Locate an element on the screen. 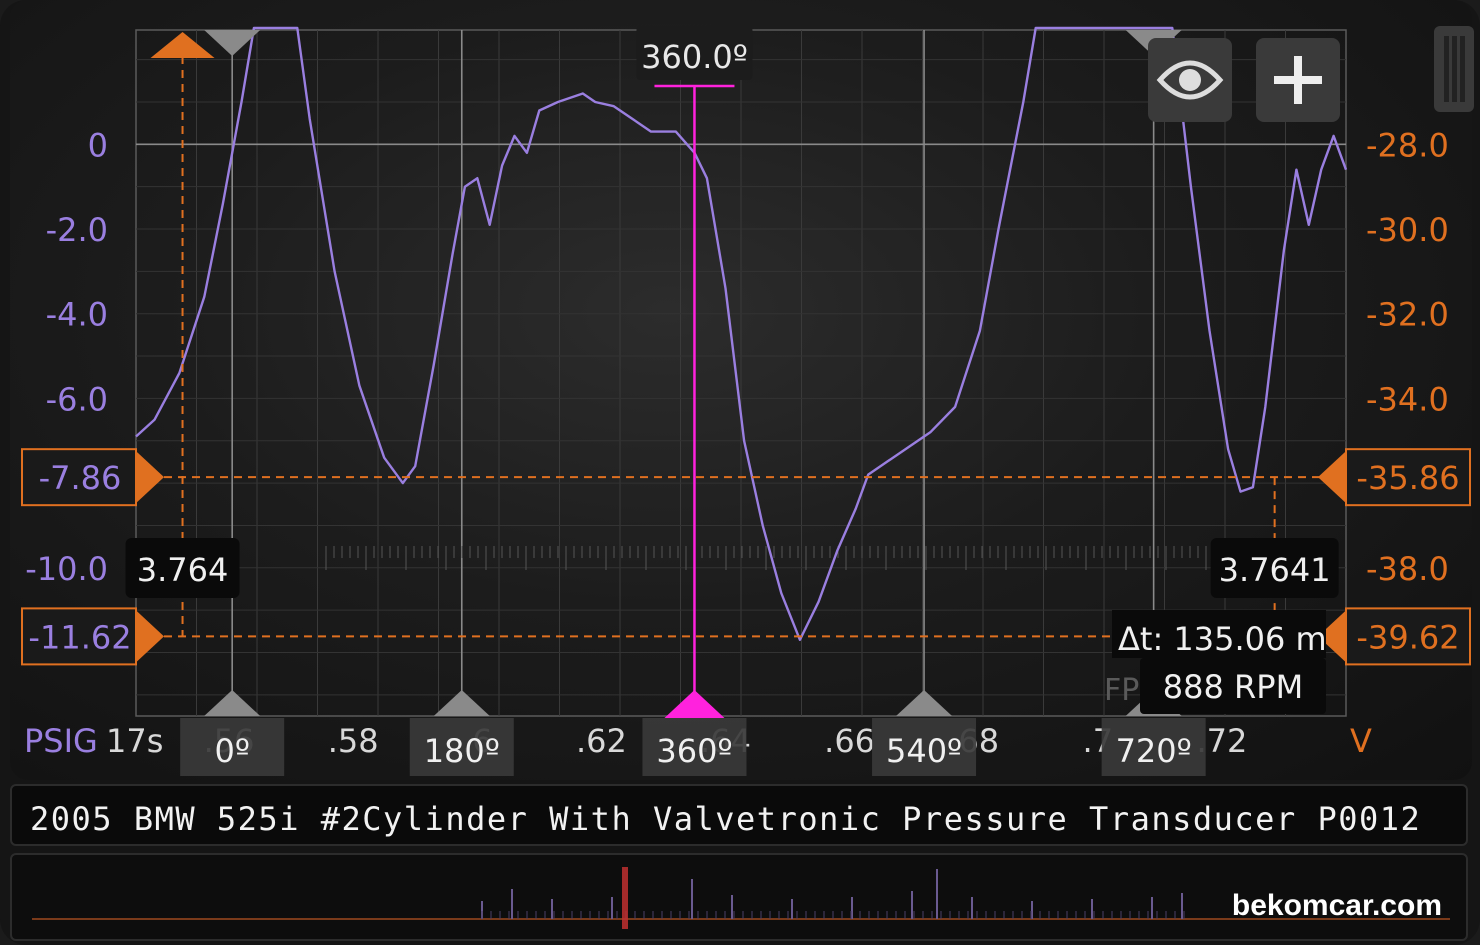 The image size is (1480, 945). v-cursor-handle is located at coordinates (182, 45).